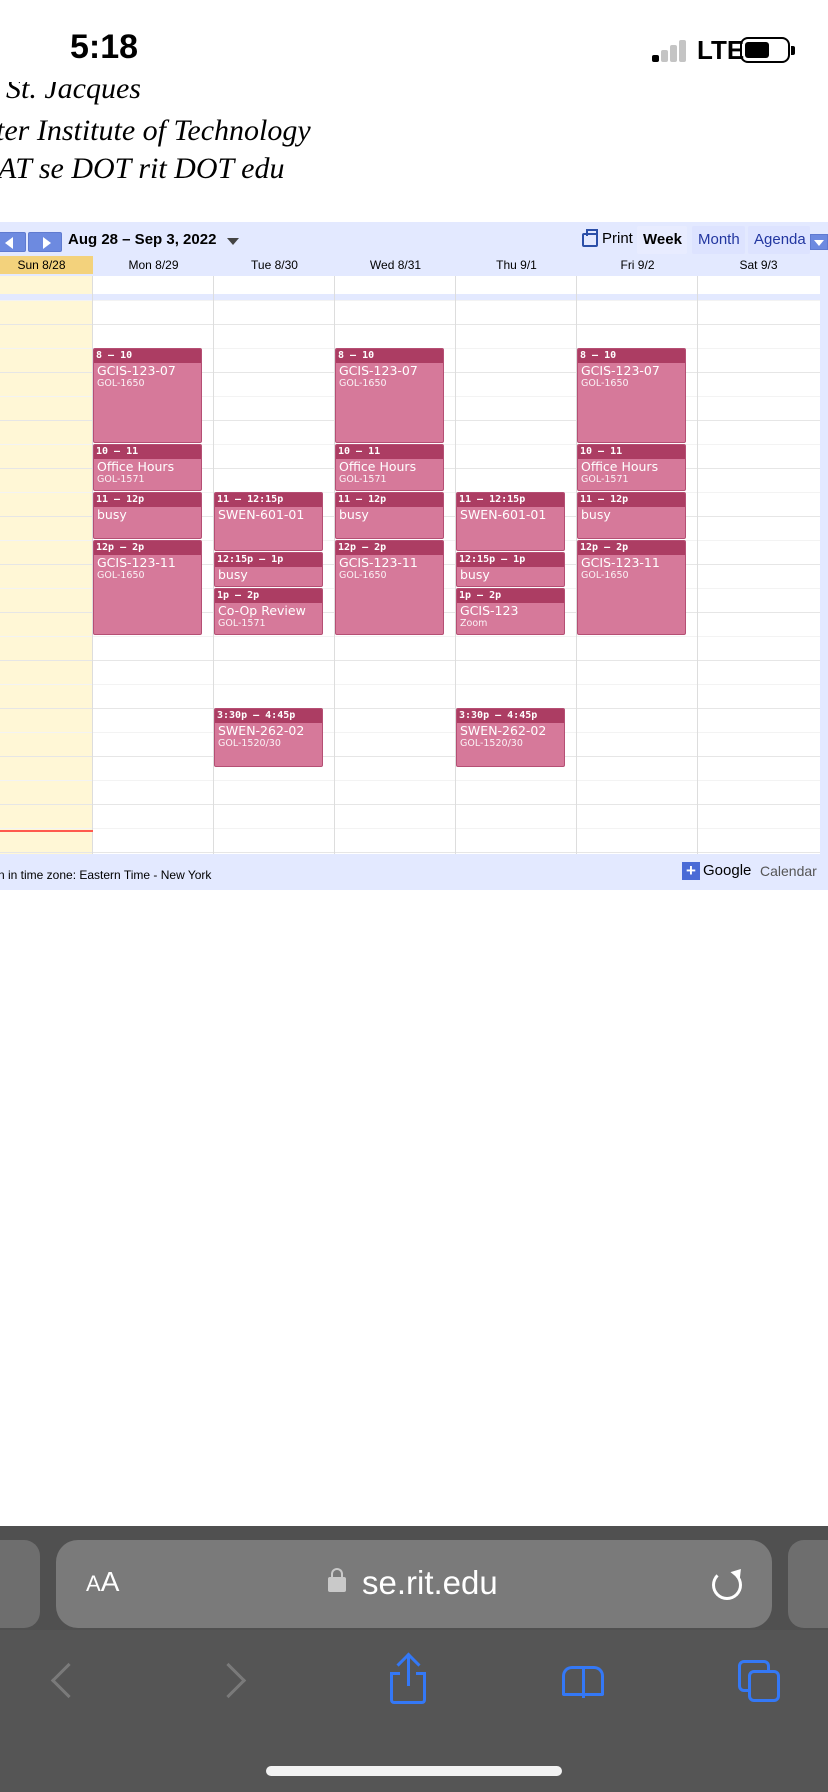 The width and height of the screenshot is (828, 1792). I want to click on address-bar: AA se.rit.edu, so click(414, 1584).